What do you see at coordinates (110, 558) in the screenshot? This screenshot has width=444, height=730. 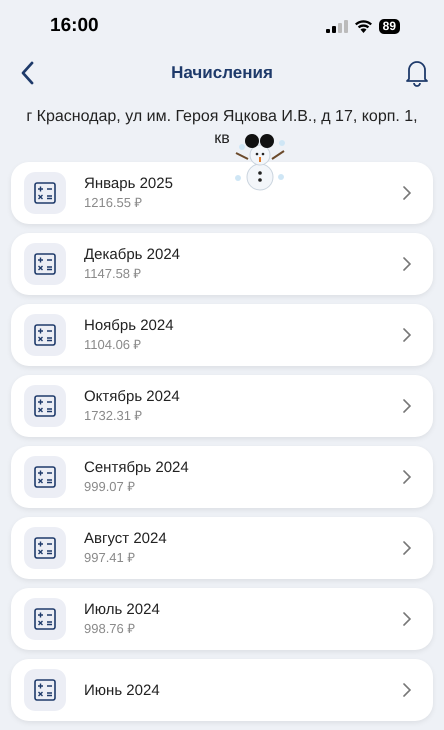 I see `amount-label: 997.41 ₽` at bounding box center [110, 558].